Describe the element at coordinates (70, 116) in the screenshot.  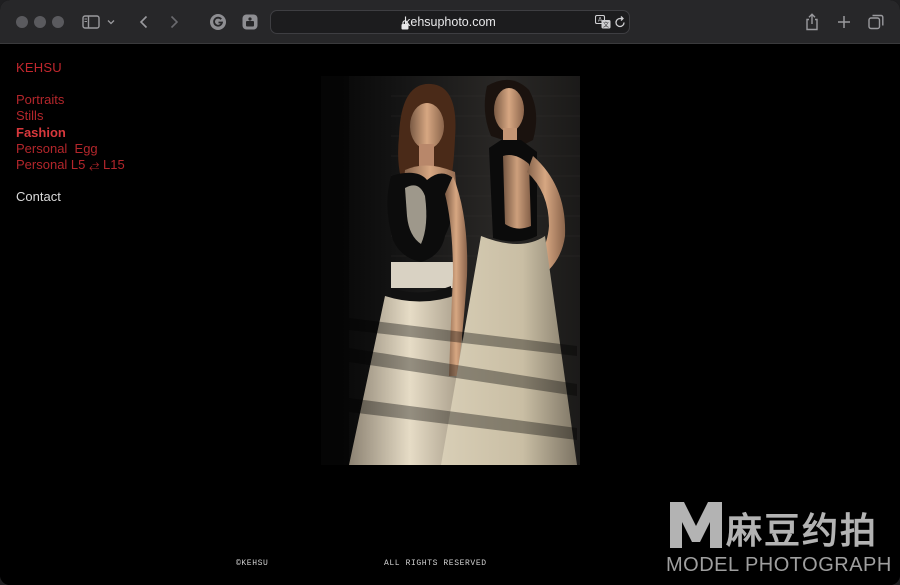
I see `nav-item-stills: Stills` at that location.